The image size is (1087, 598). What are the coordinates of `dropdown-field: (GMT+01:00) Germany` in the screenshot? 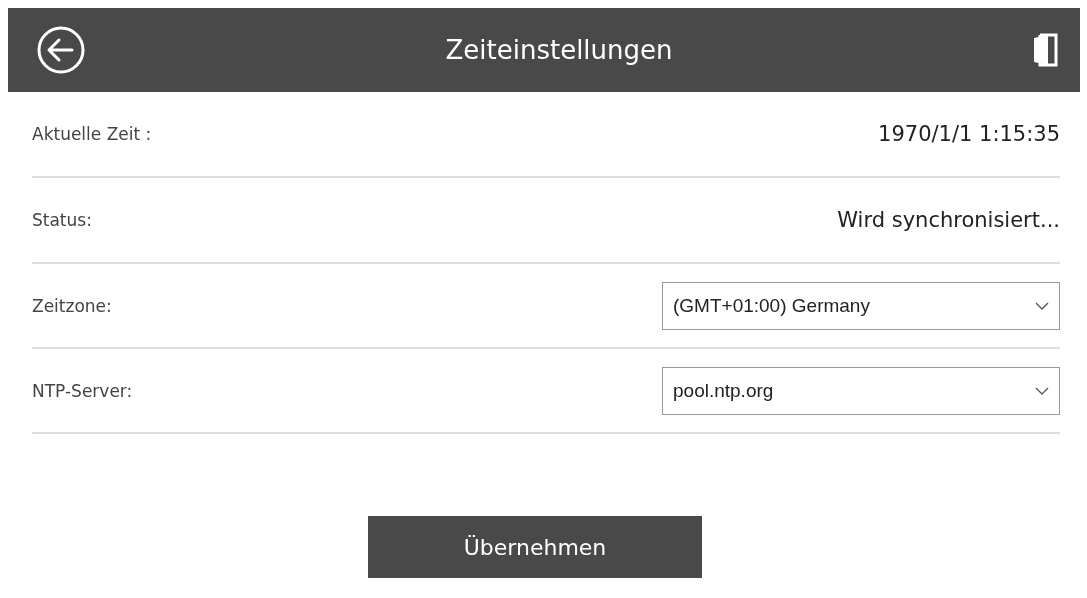 It's located at (861, 305).